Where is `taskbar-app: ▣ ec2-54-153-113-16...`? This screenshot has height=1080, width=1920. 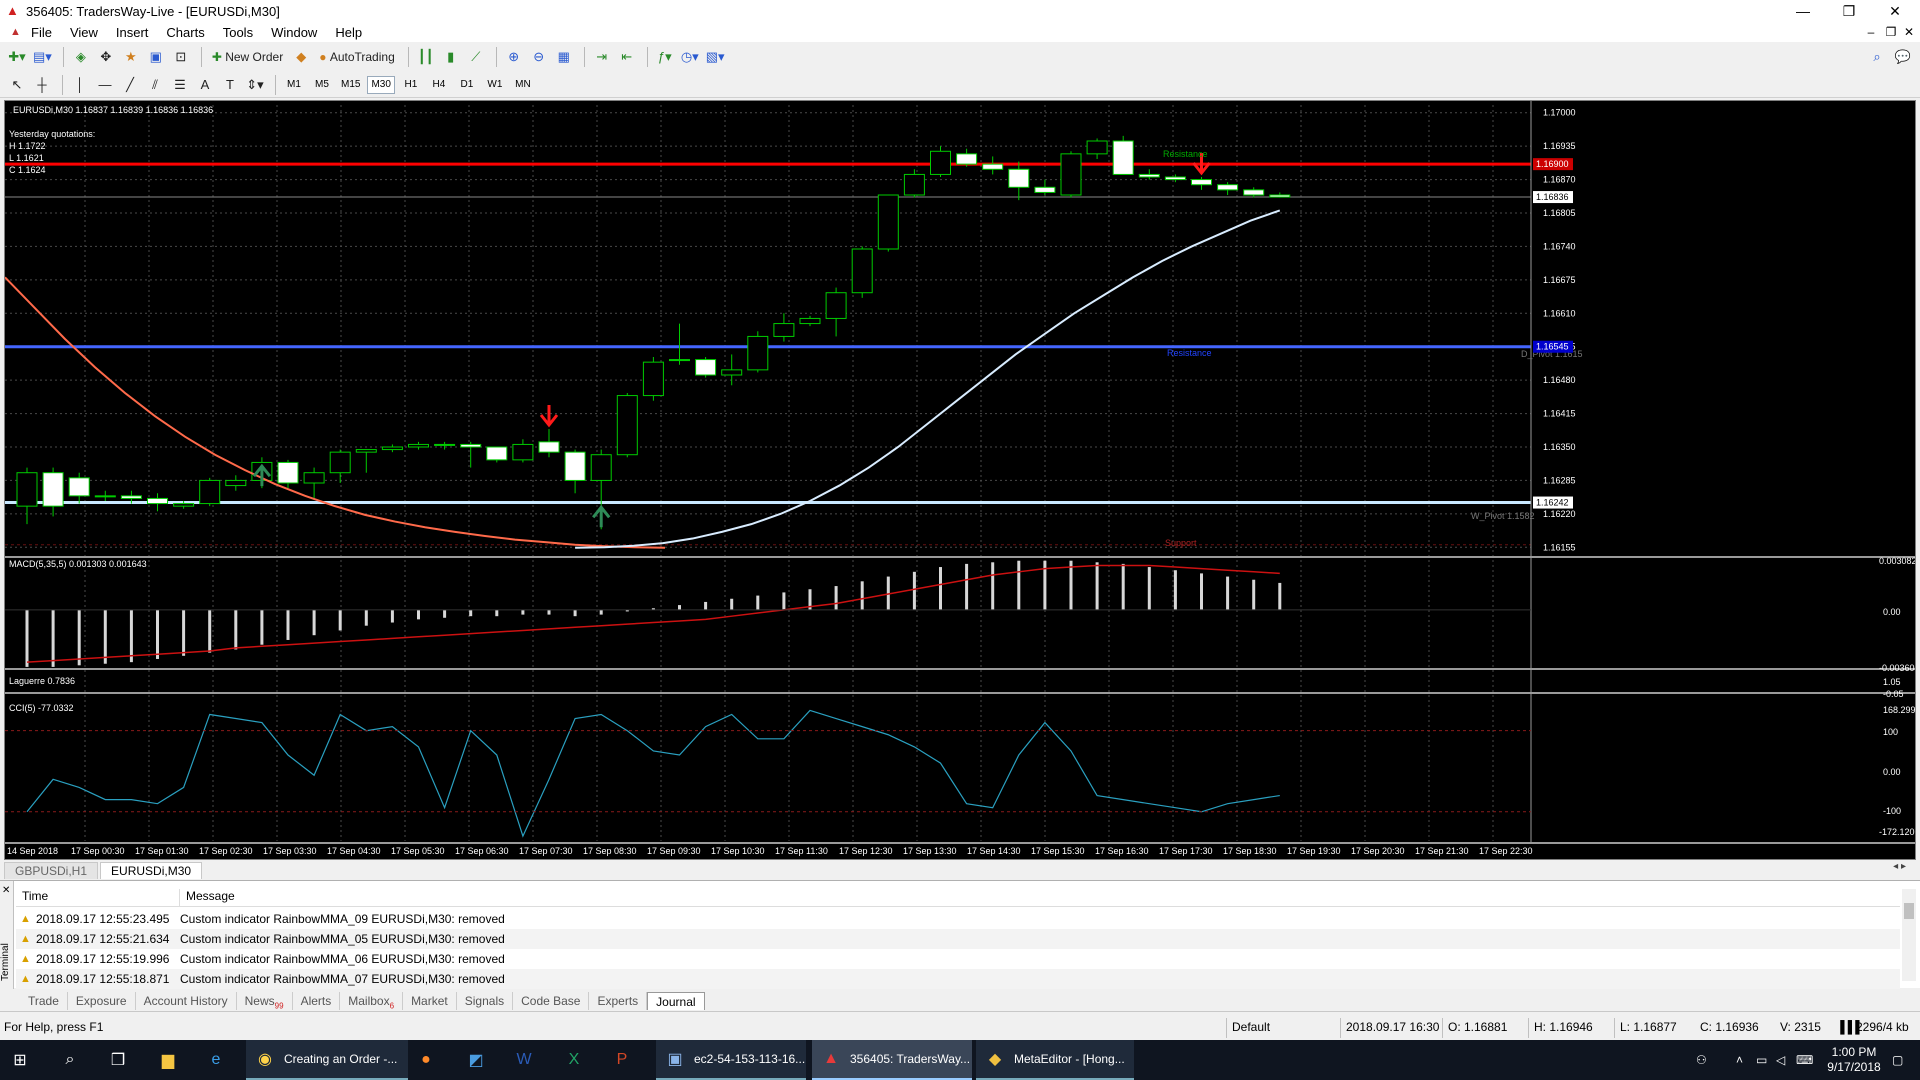 taskbar-app: ▣ ec2-54-153-113-16... is located at coordinates (731, 1060).